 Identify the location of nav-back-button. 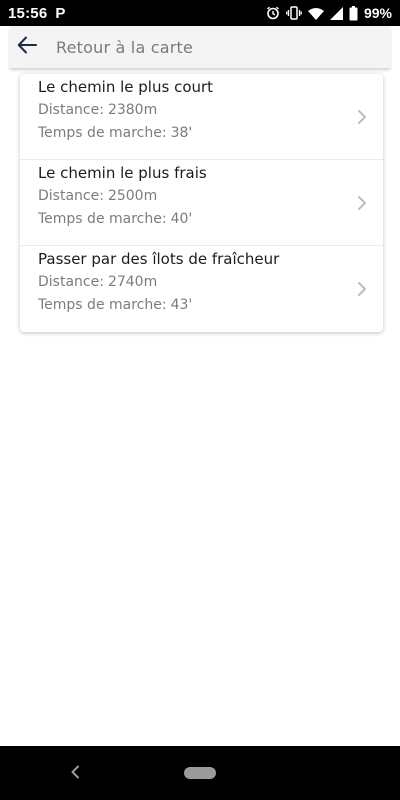
(75, 773).